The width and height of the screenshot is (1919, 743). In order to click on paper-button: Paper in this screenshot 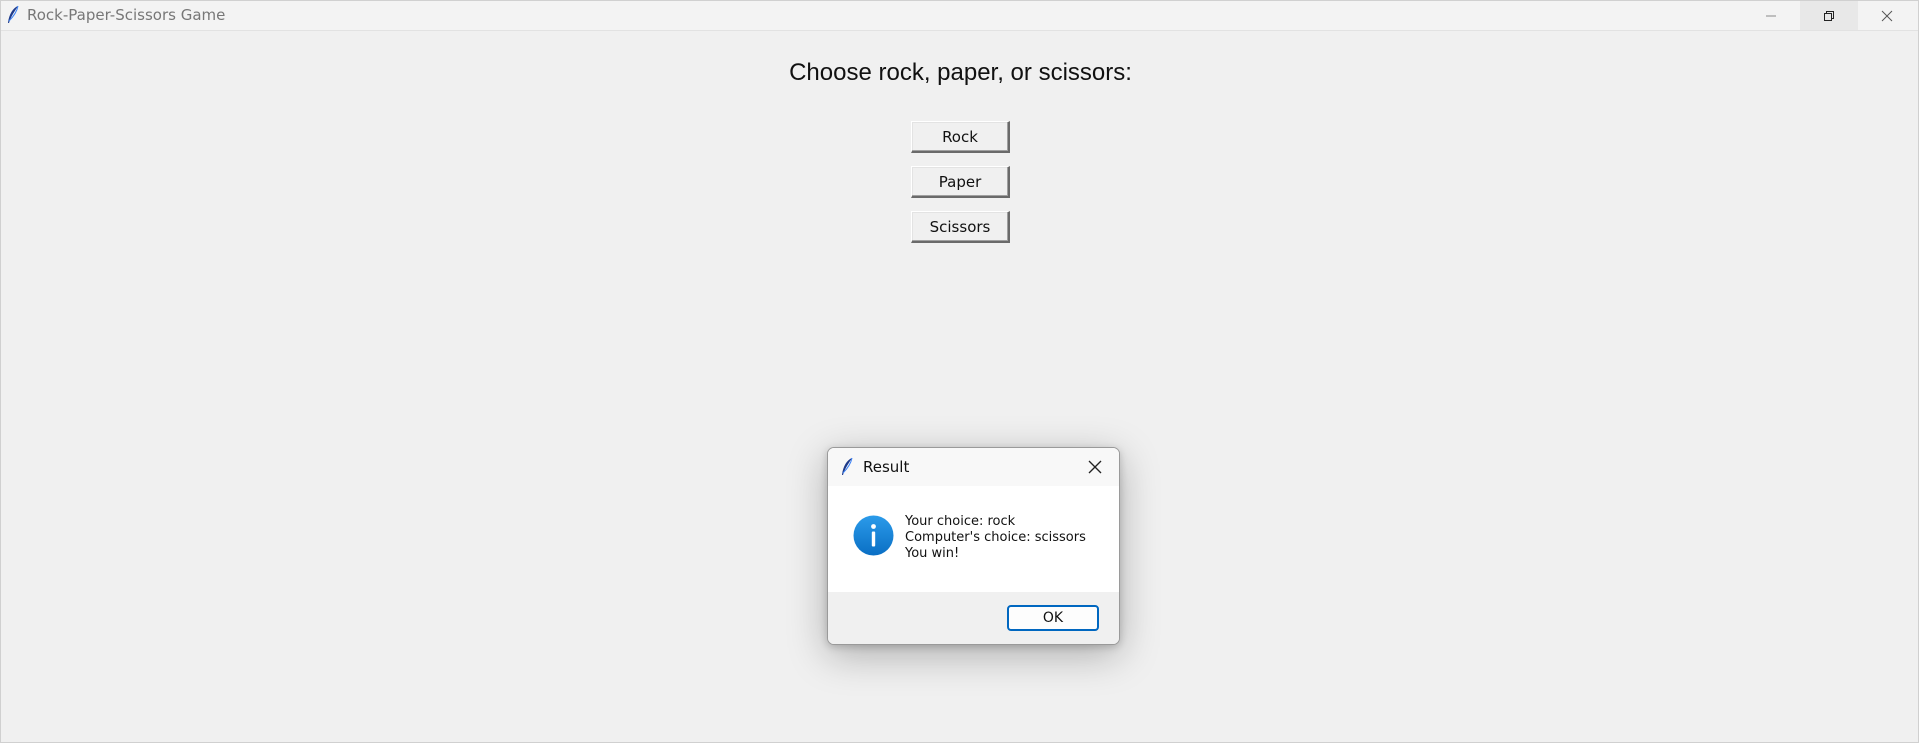, I will do `click(960, 182)`.